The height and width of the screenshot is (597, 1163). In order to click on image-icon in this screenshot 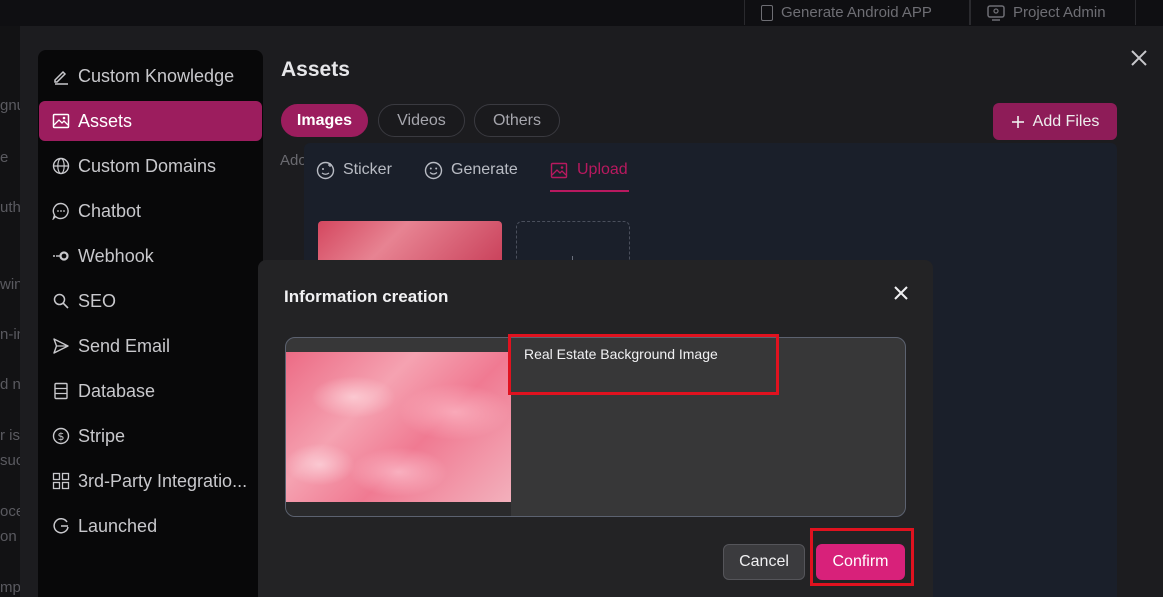, I will do `click(61, 121)`.